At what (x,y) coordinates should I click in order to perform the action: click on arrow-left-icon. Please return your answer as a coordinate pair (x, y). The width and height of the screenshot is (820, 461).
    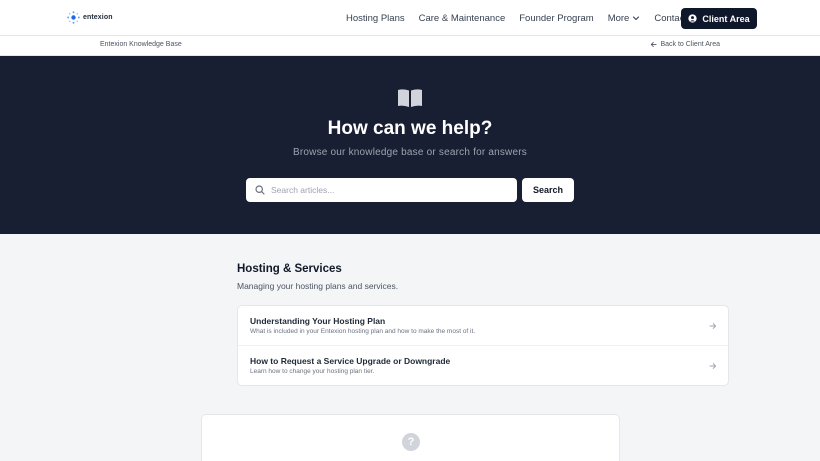
    Looking at the image, I should click on (654, 44).